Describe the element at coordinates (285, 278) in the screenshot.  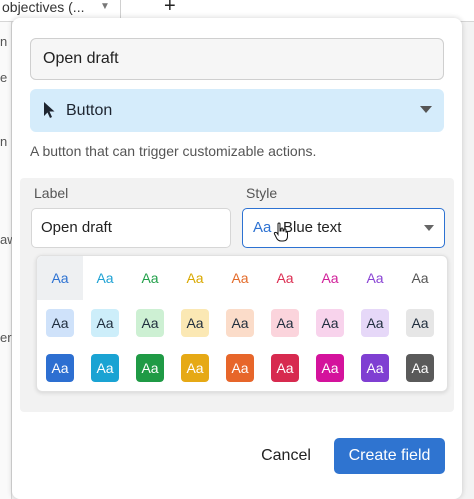
I see `style-swatch-red-text: Aa` at that location.